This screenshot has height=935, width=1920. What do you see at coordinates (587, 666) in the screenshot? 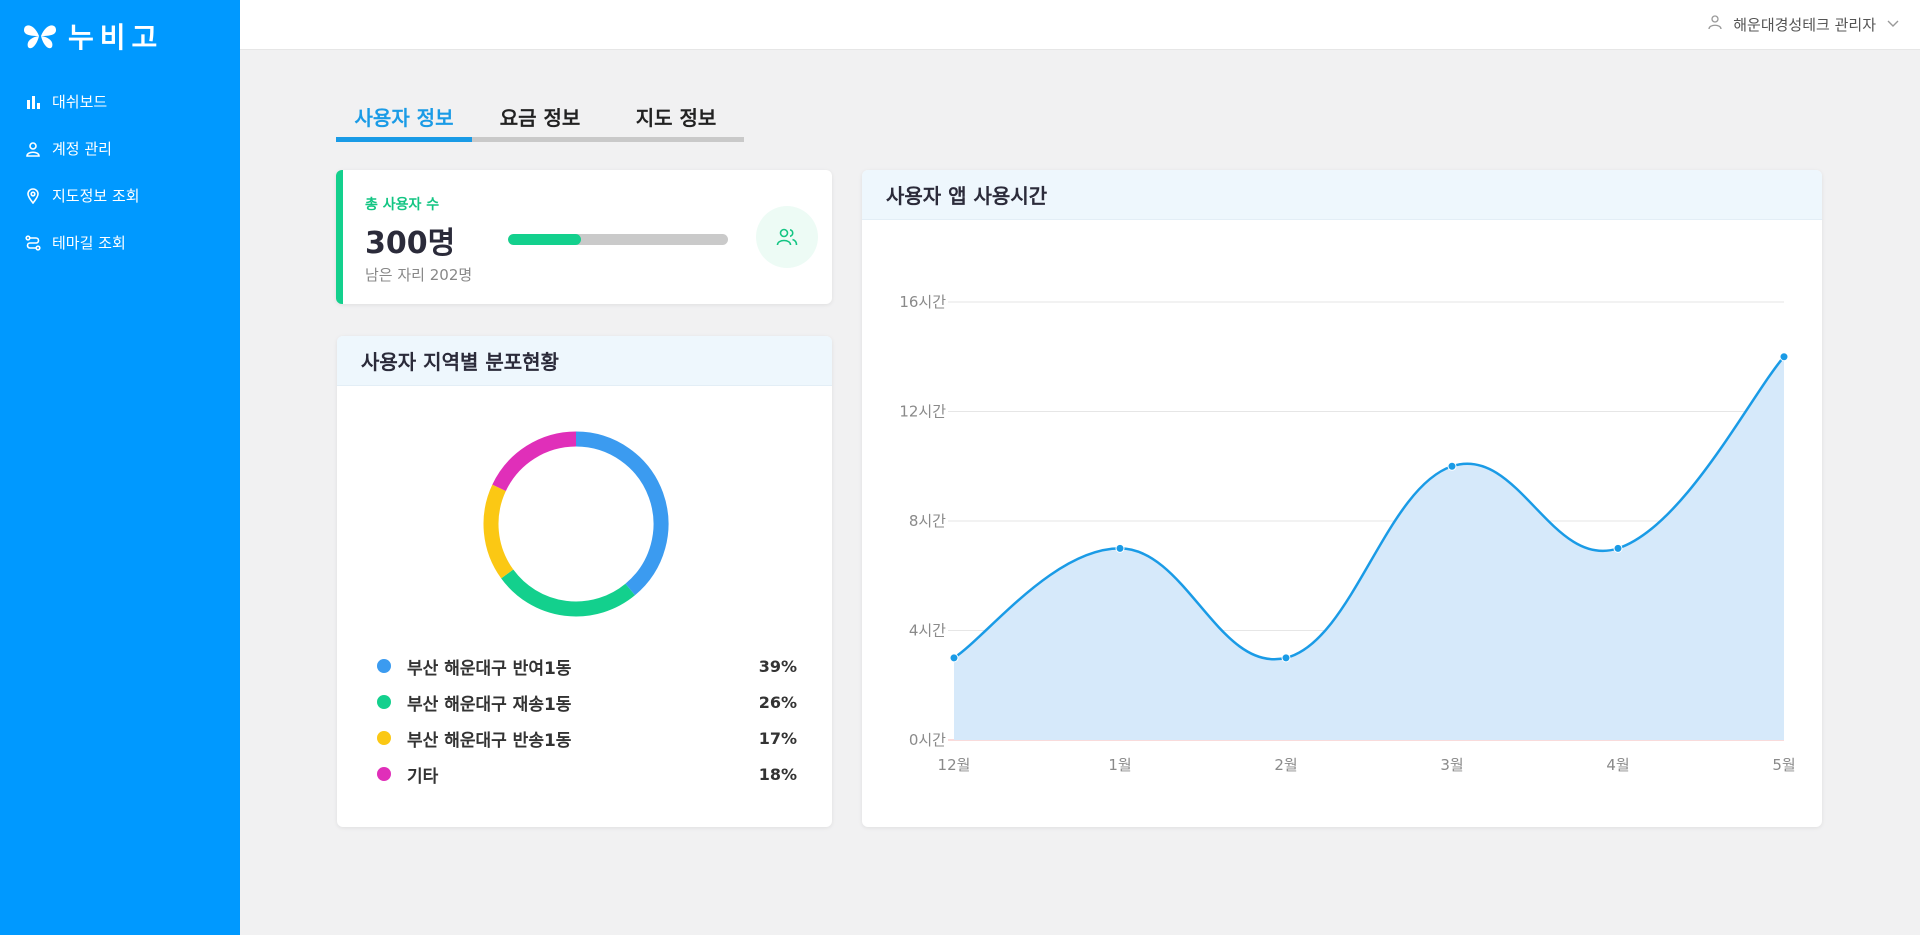
I see `legend-item: 부산 해운대구 반여1동 39%` at bounding box center [587, 666].